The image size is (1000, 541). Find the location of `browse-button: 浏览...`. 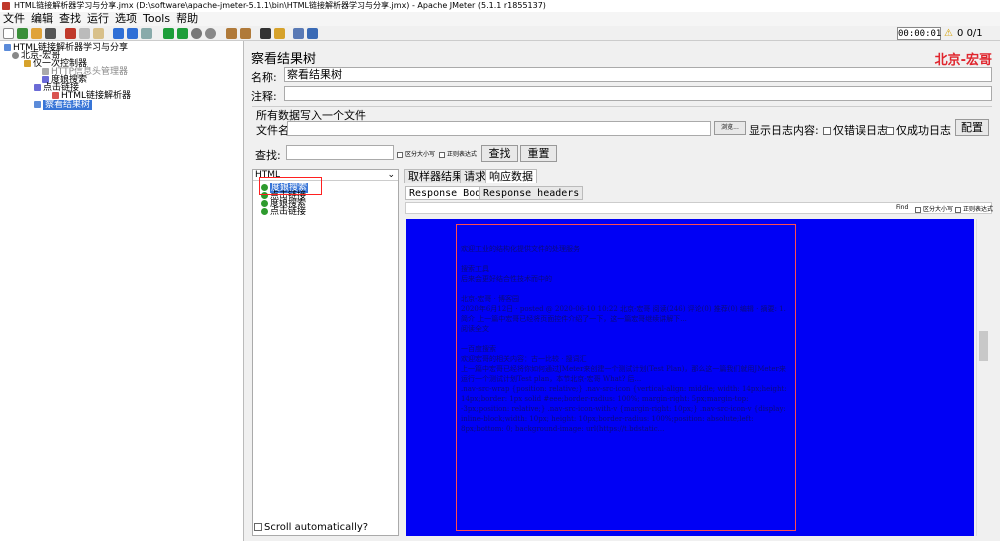

browse-button: 浏览... is located at coordinates (730, 128).